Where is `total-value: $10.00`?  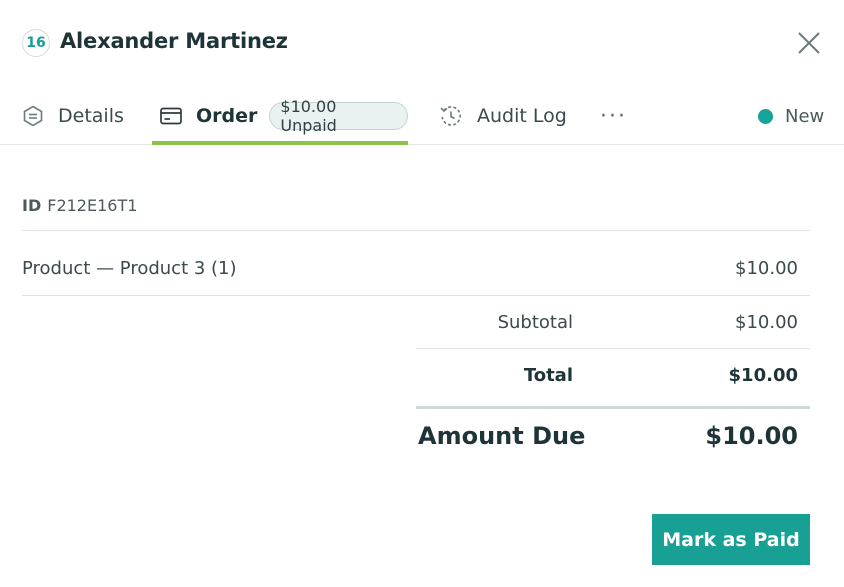 total-value: $10.00 is located at coordinates (763, 375).